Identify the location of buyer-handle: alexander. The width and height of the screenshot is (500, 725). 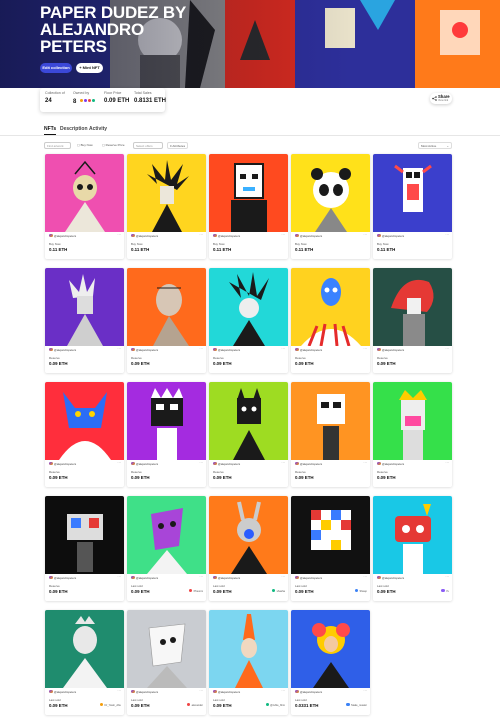
(195, 705).